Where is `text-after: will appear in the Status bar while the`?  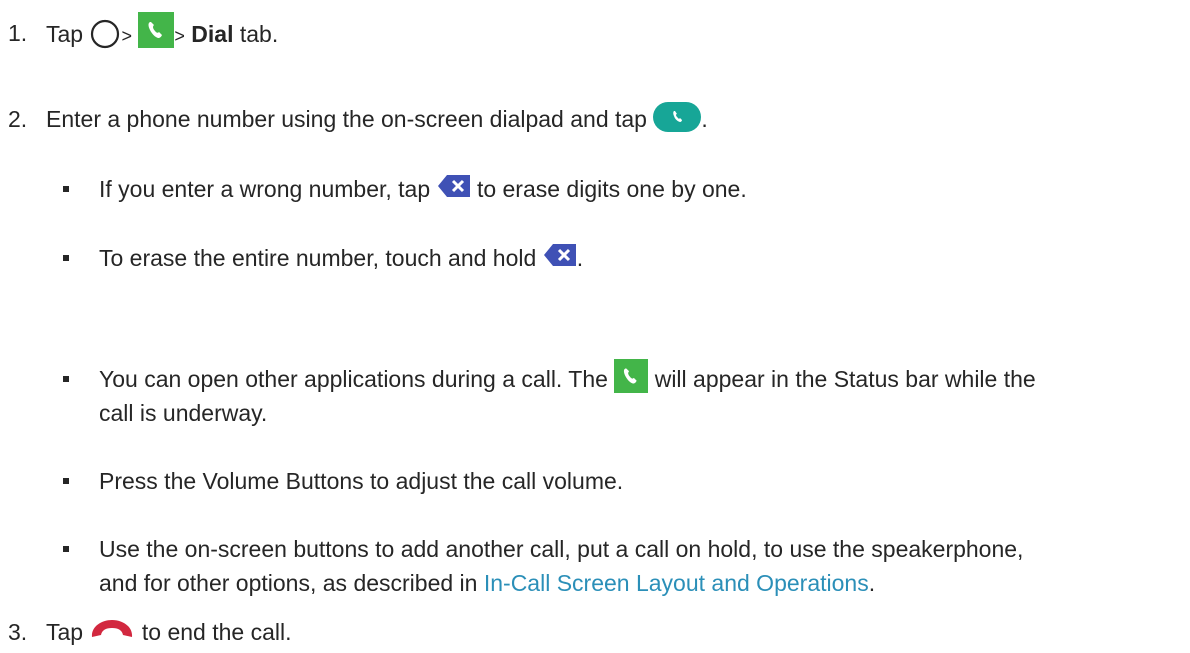 text-after: will appear in the Status bar while the is located at coordinates (845, 379).